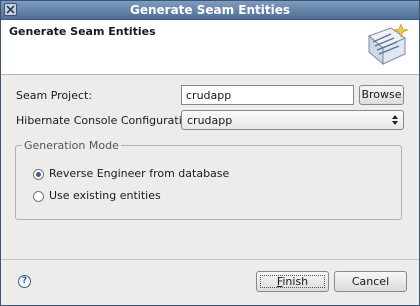 This screenshot has height=306, width=420. Describe the element at coordinates (108, 120) in the screenshot. I see `hibernate-config-label: Hibernate Console Configuration:` at that location.